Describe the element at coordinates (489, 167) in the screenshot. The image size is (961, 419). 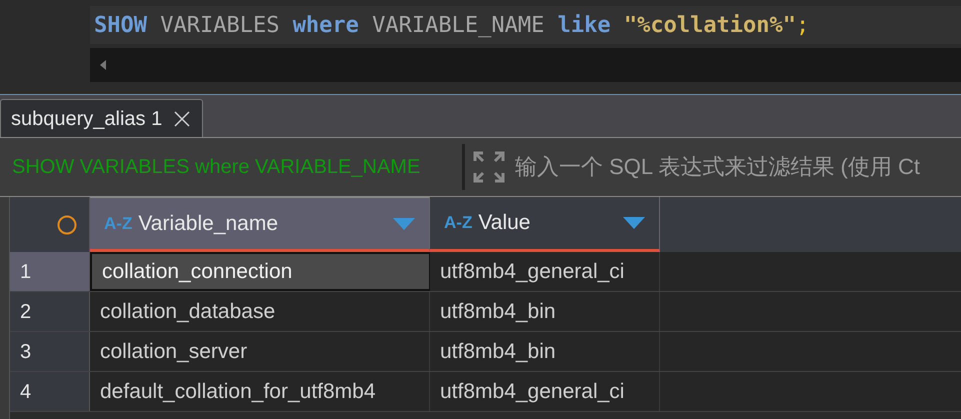
I see `expand-icon` at that location.